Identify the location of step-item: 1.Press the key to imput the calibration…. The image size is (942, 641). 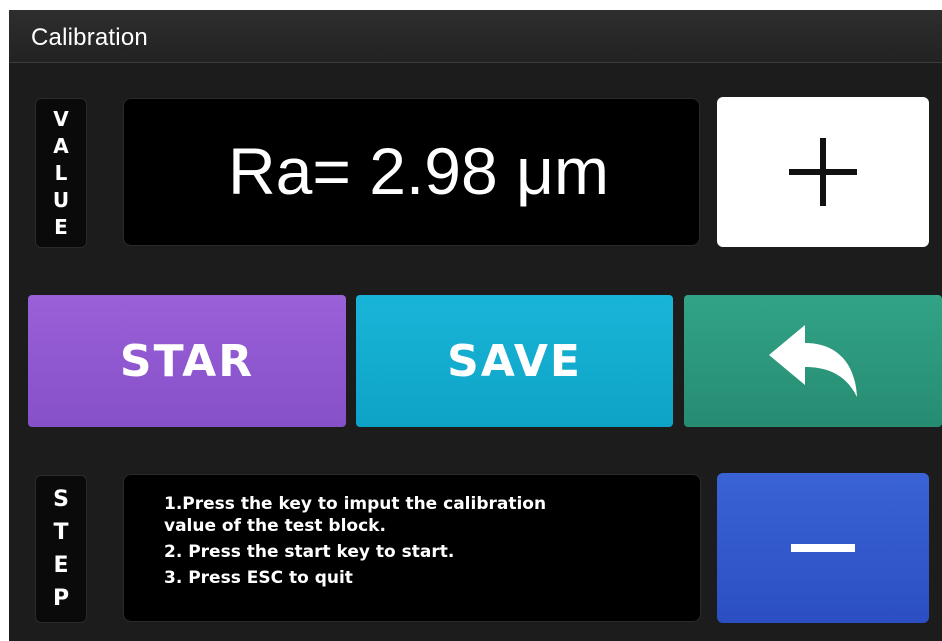
(355, 515).